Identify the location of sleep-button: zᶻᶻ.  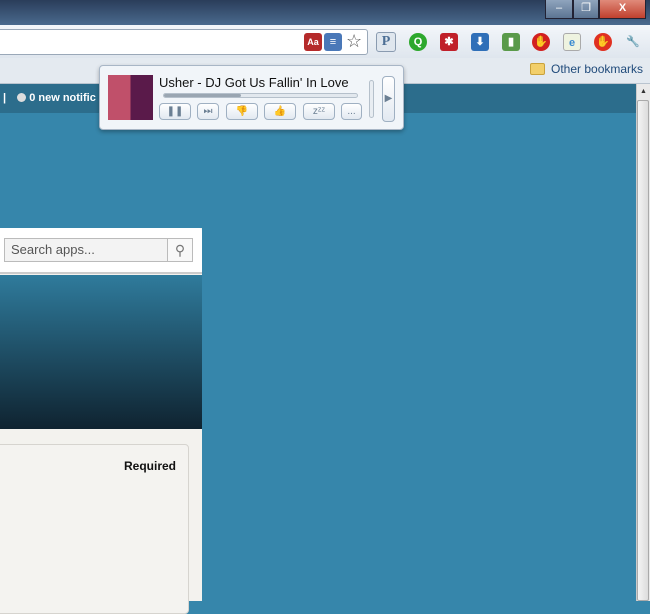
(319, 111).